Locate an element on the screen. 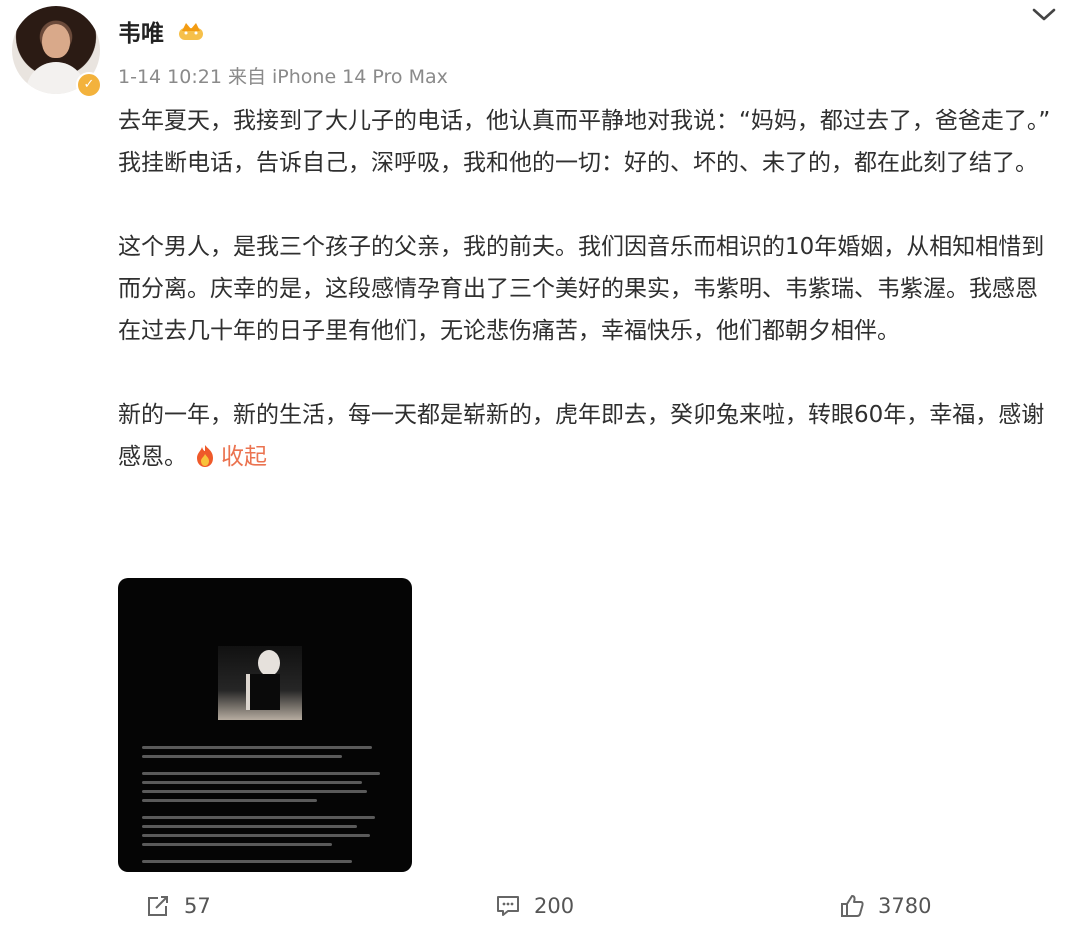 This screenshot has width=1080, height=930. portrait-suit is located at coordinates (263, 692).